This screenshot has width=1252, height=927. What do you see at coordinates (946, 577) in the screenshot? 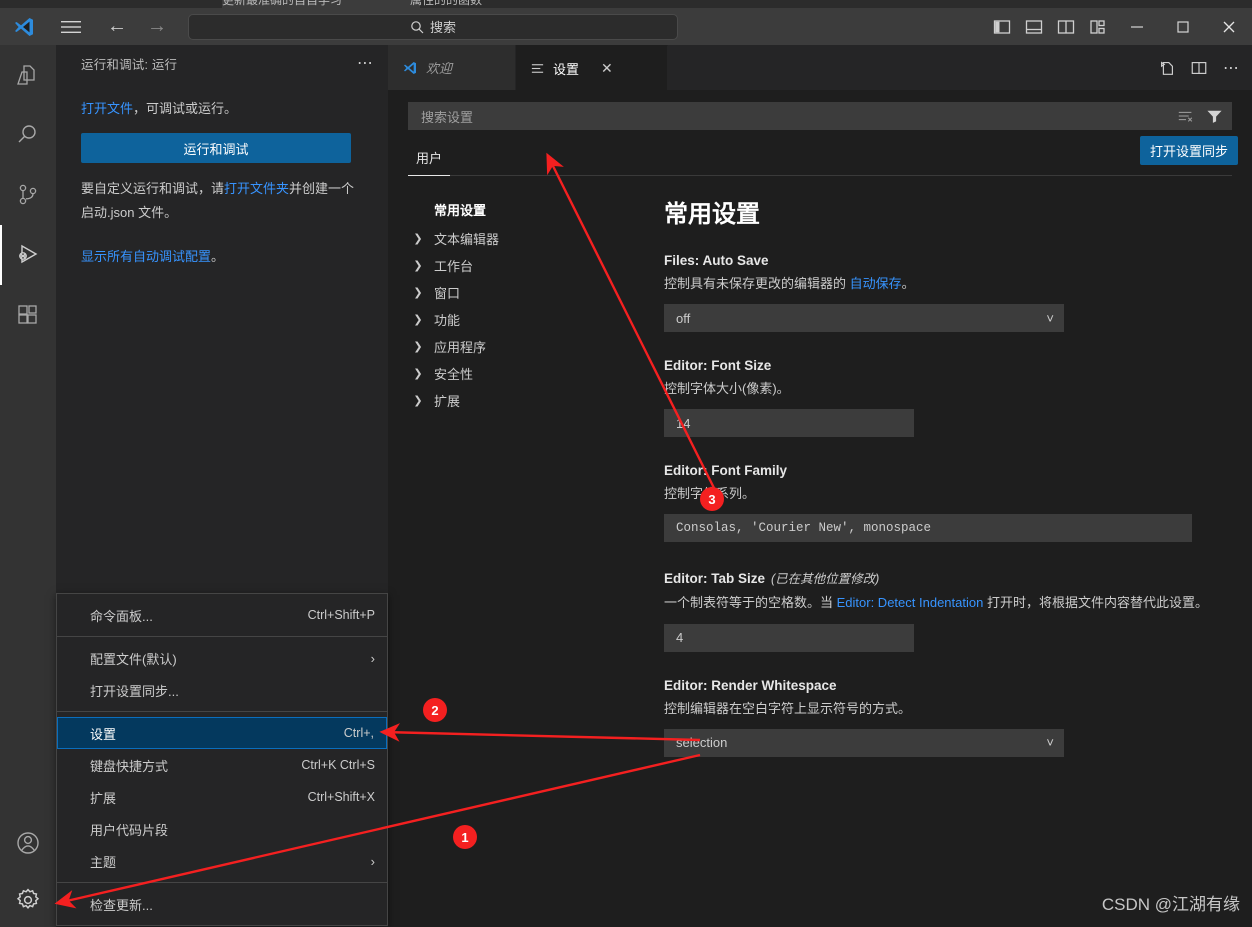
I see `setting-key: Editor: Tab Size (已在其他位置修改)` at bounding box center [946, 577].